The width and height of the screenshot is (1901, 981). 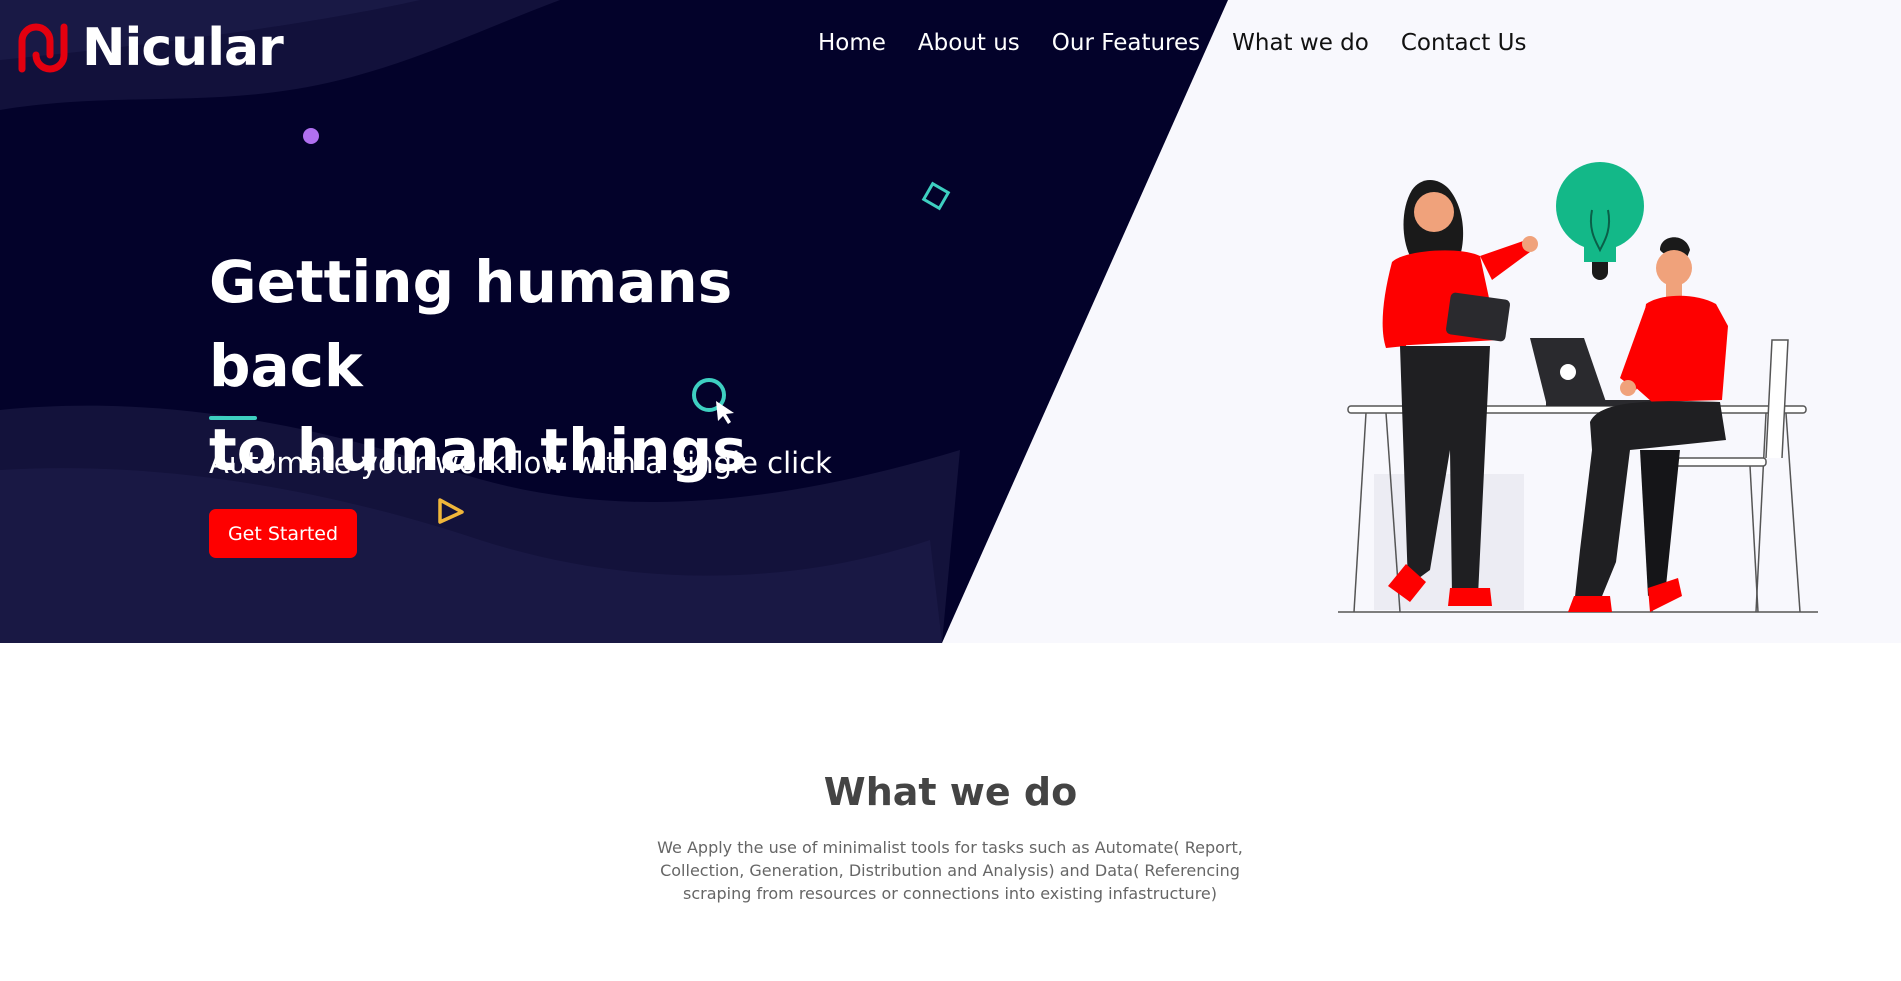 What do you see at coordinates (311, 136) in the screenshot?
I see `dot-icon` at bounding box center [311, 136].